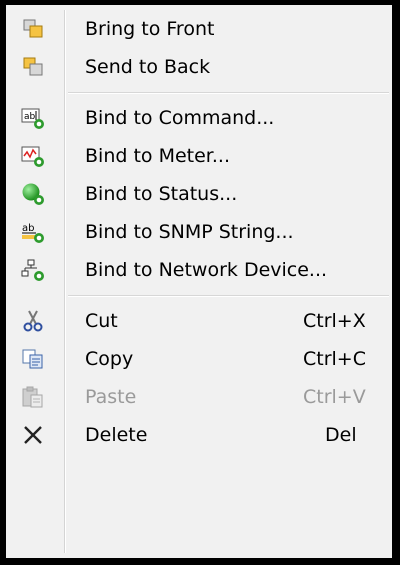 Image resolution: width=400 pixels, height=565 pixels. Describe the element at coordinates (199, 397) in the screenshot. I see `menu-item-paste: Paste Ctrl+V` at that location.